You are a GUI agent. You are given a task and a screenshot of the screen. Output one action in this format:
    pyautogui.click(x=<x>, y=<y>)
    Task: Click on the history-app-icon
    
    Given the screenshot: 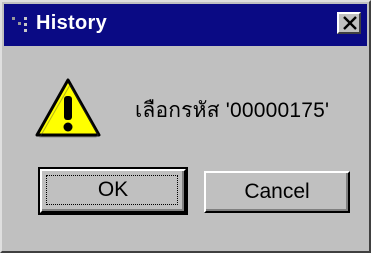 What is the action you would take?
    pyautogui.click(x=21, y=24)
    